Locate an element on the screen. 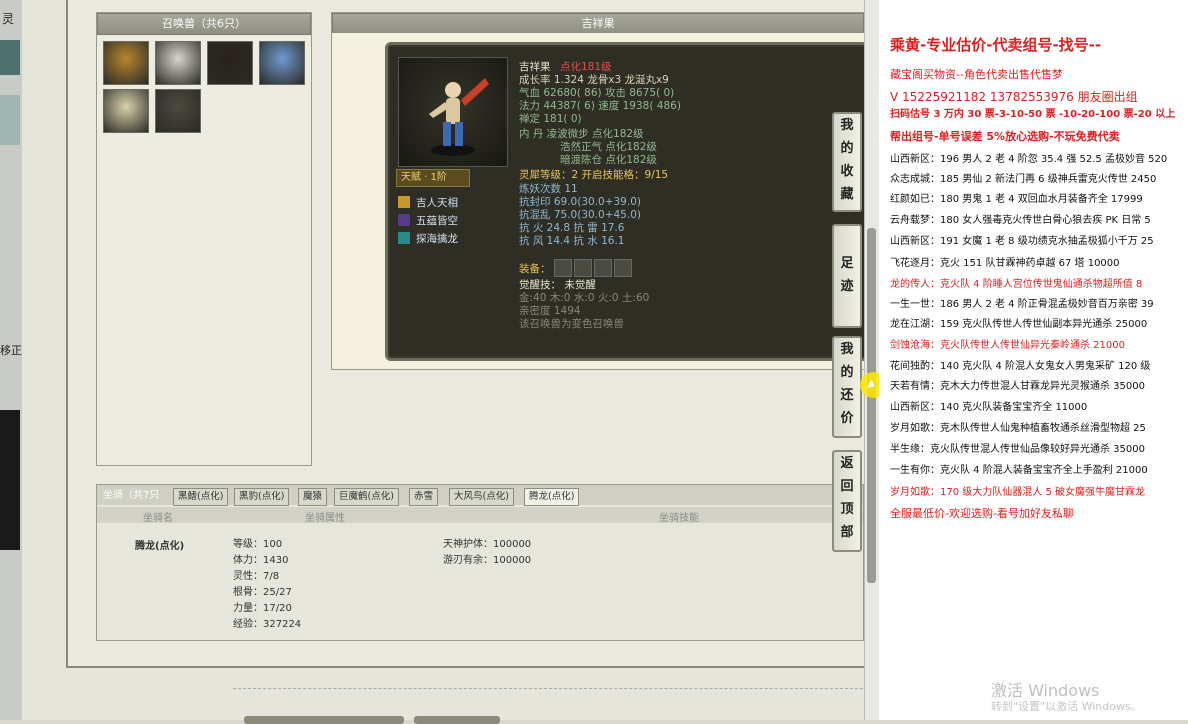 Image resolution: width=1188 pixels, height=724 pixels. strip-dark-region is located at coordinates (10, 480).